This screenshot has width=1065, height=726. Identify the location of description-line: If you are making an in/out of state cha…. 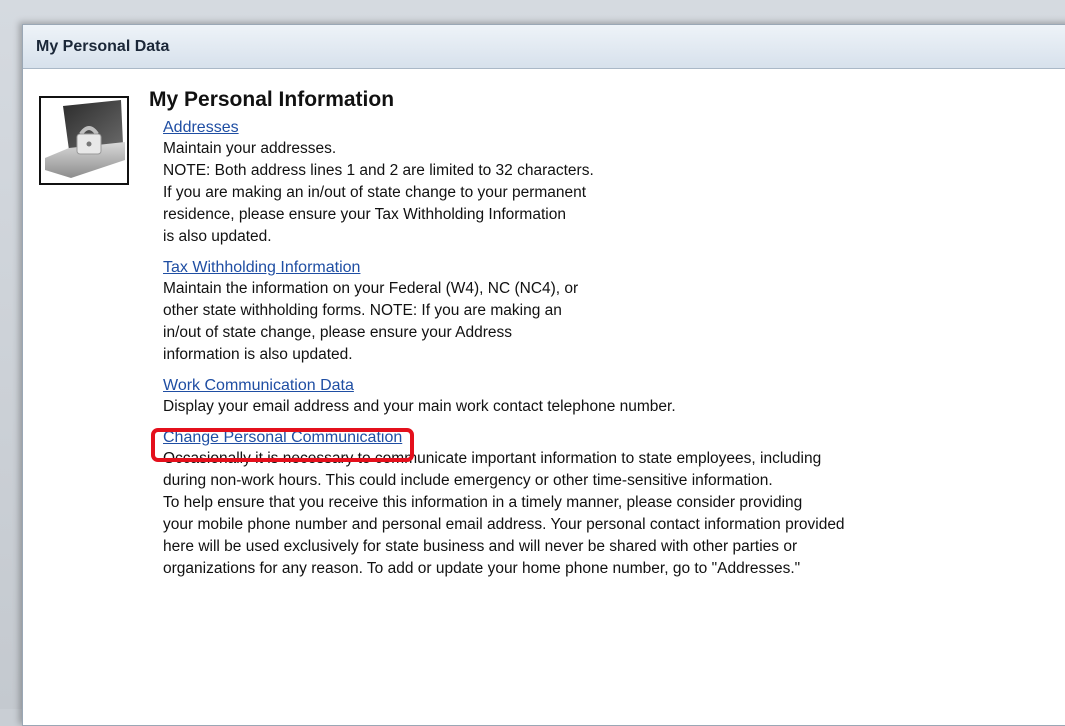
(375, 192).